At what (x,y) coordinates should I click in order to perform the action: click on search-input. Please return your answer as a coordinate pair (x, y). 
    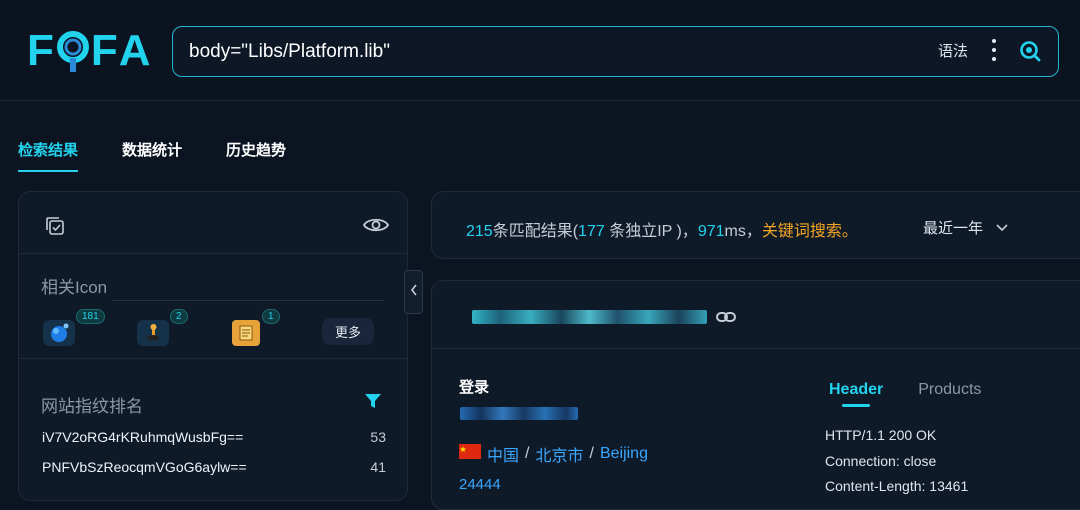
    Looking at the image, I should click on (539, 52).